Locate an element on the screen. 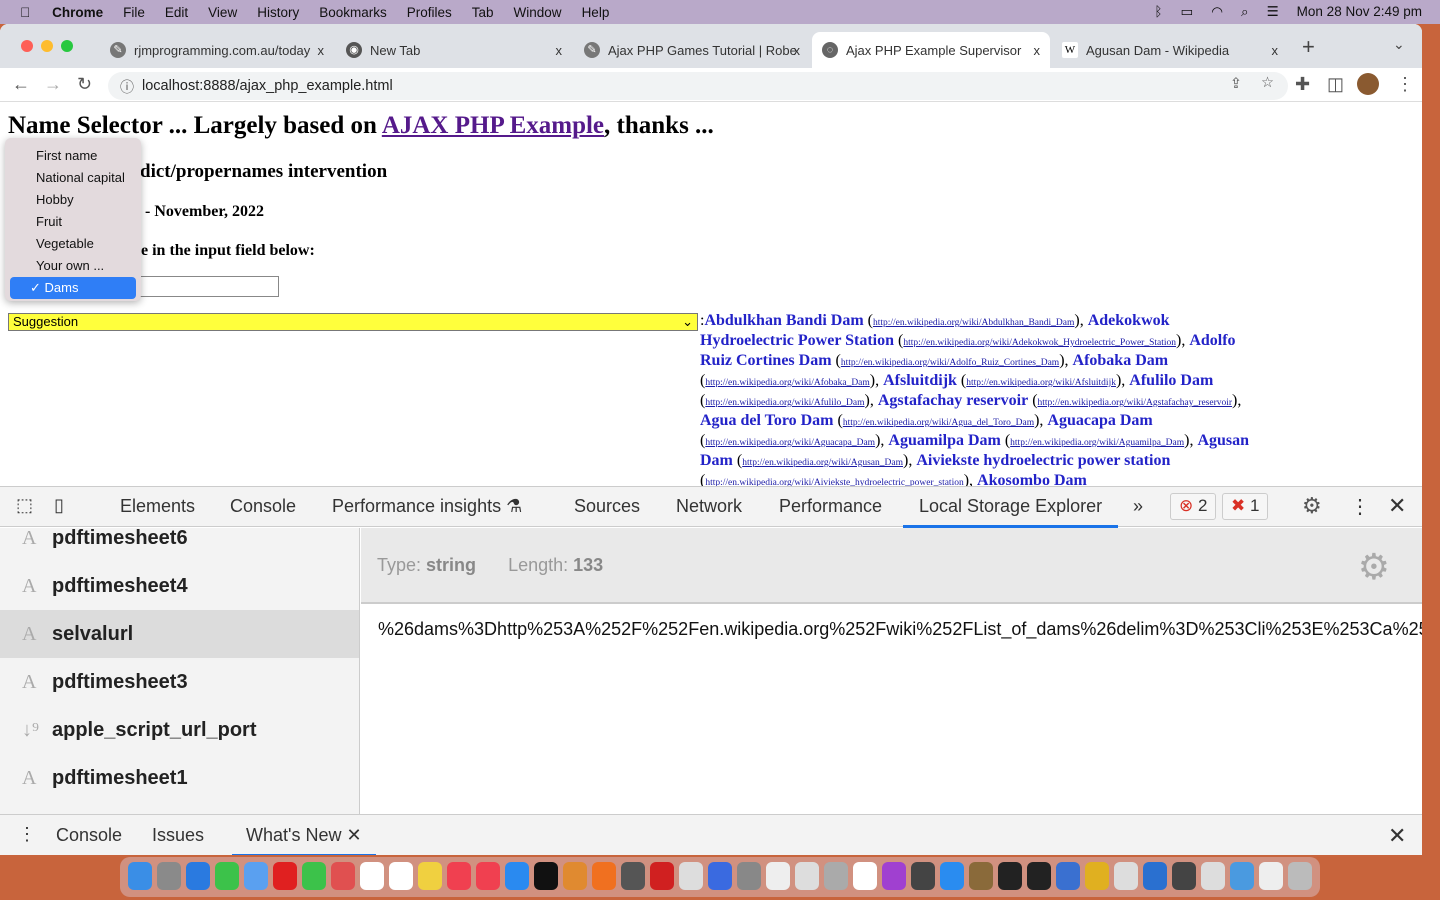 This screenshot has height=900, width=1440. dam-name-link: Aguacapa Dam is located at coordinates (1099, 420).